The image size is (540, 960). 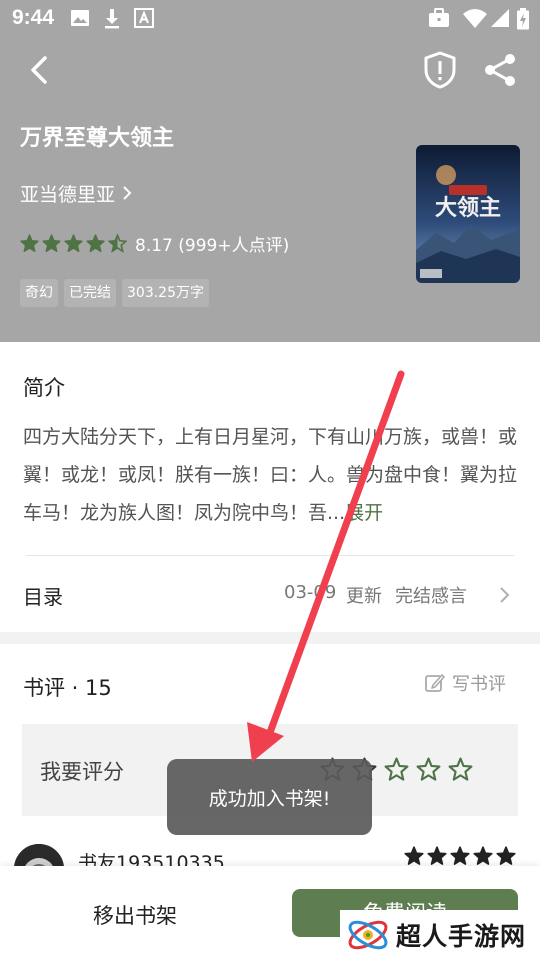 I want to click on reviews-title: 书评 · 15, so click(x=67, y=688).